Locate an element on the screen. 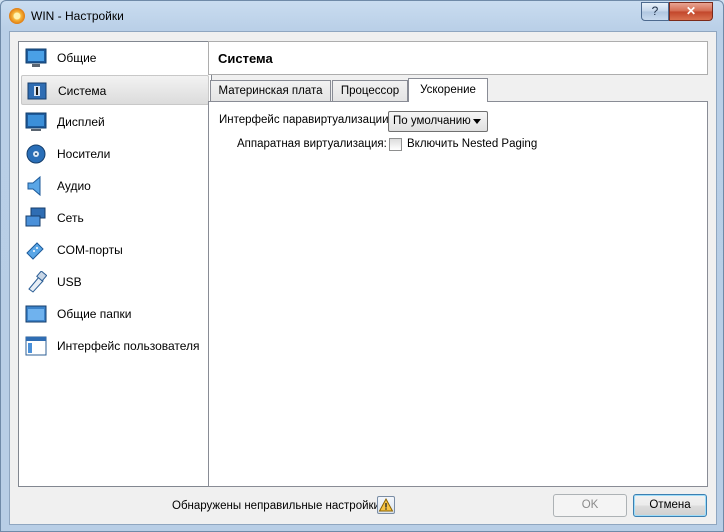 This screenshot has width=724, height=532. section-title: Система is located at coordinates (245, 58).